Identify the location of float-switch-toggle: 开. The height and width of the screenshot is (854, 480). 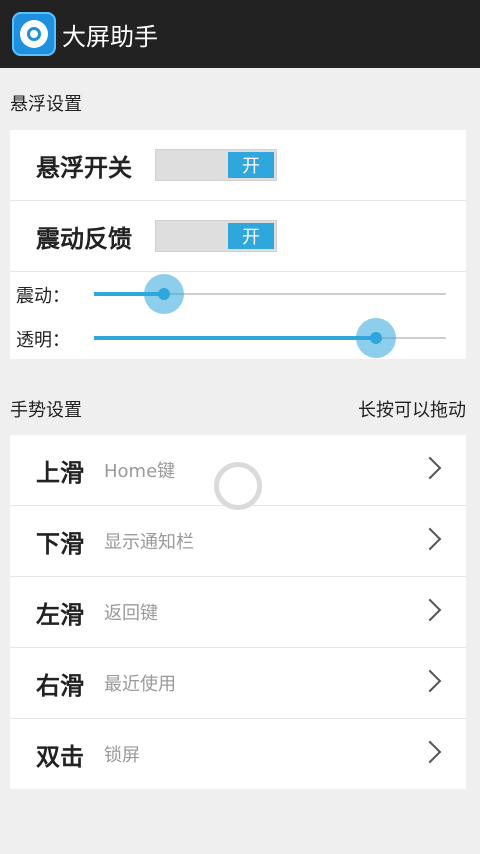
(216, 165).